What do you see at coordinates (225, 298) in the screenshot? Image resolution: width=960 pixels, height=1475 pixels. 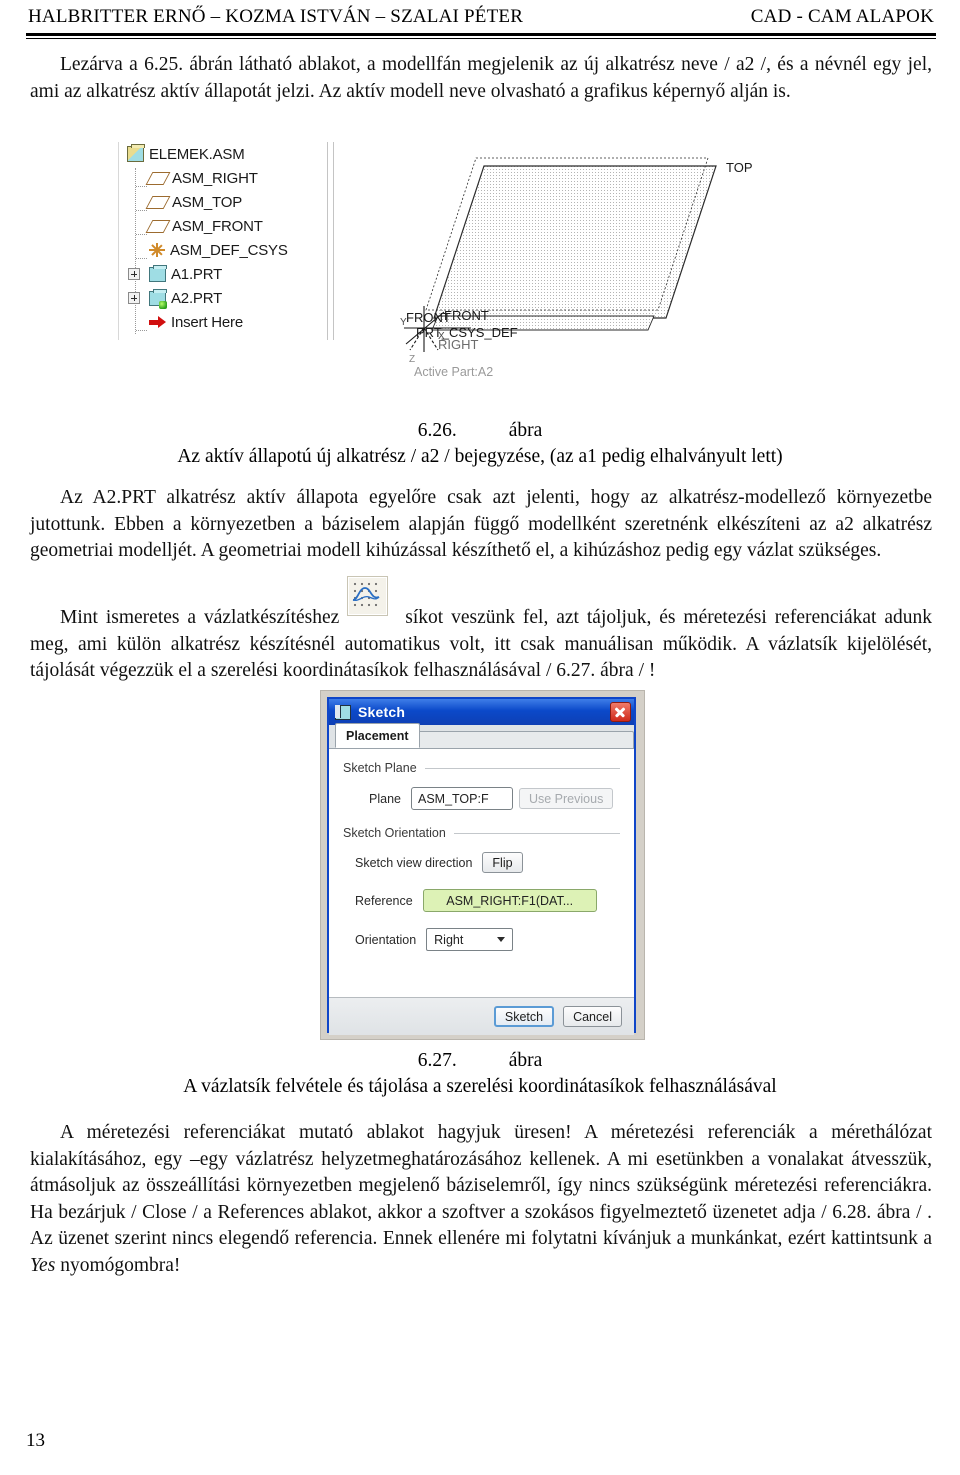 I see `tree-item-a2-prt: A2.PRT` at bounding box center [225, 298].